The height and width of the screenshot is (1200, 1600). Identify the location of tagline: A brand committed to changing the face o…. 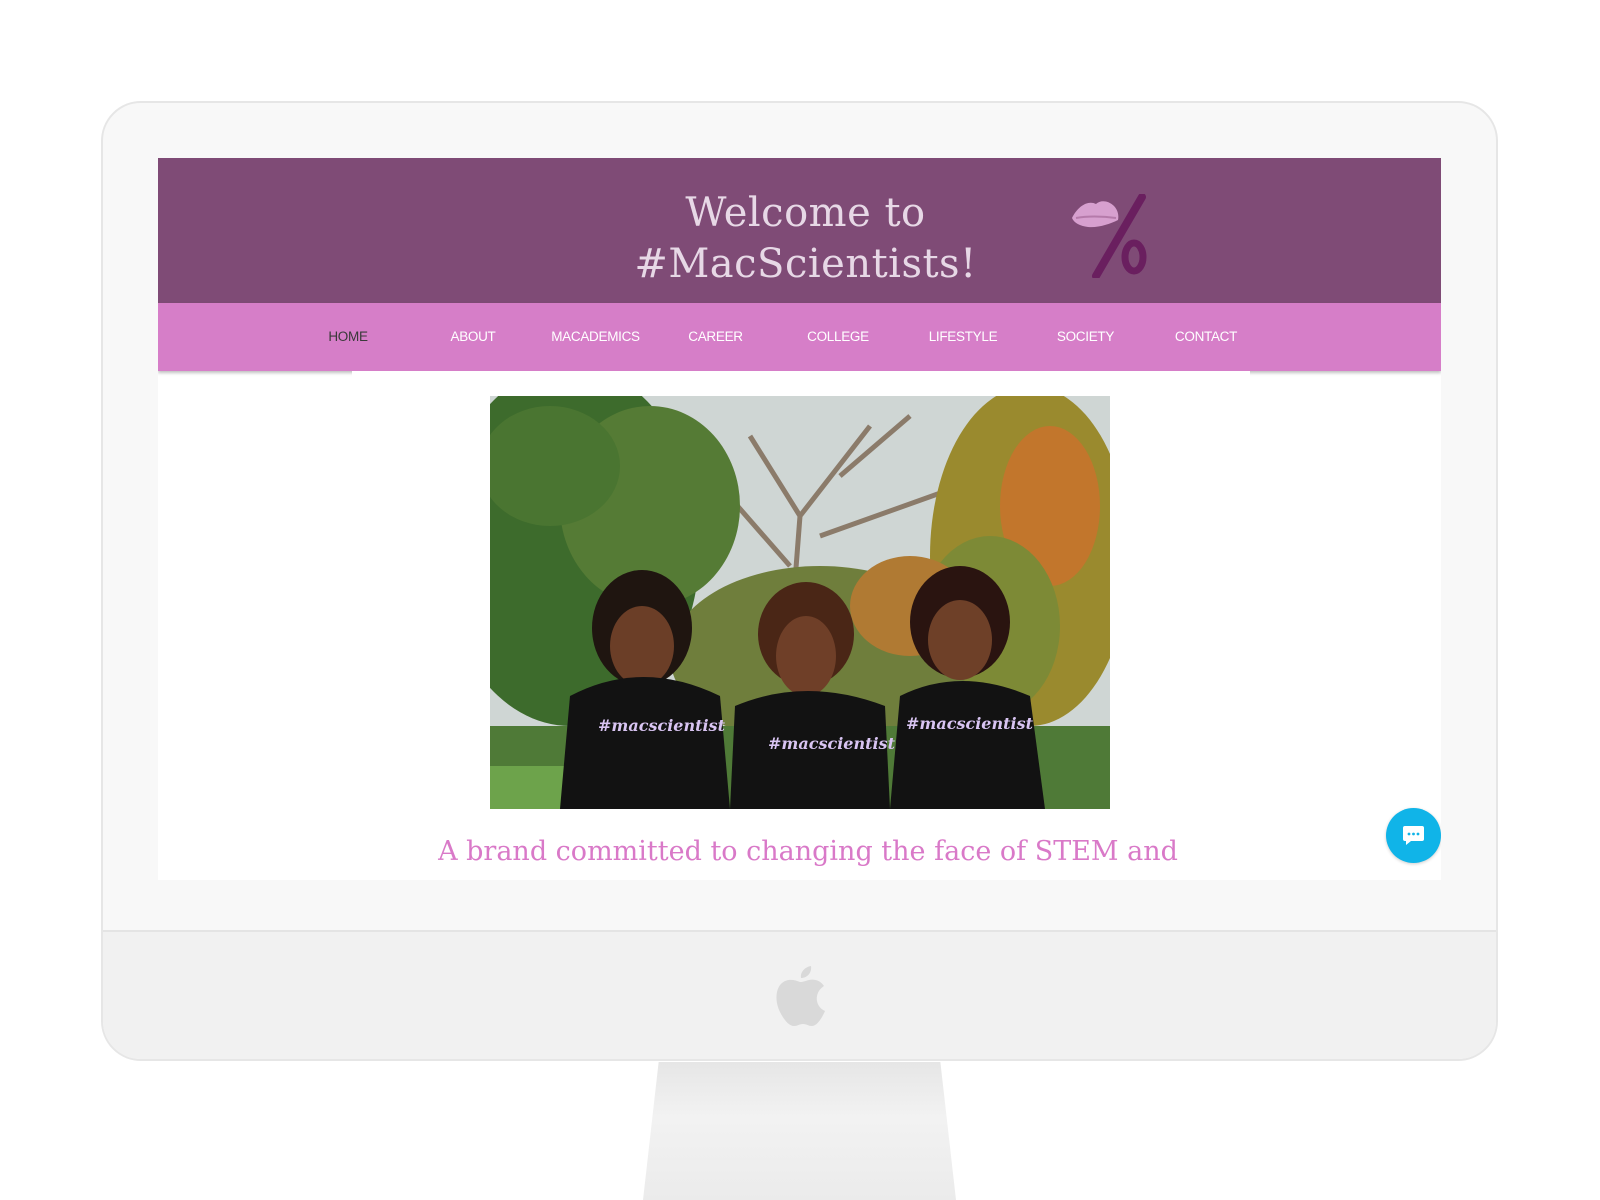
(808, 851).